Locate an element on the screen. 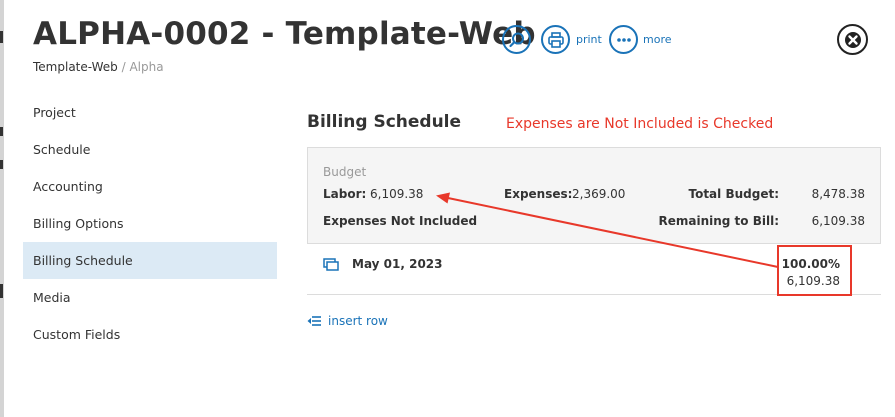  sidebar-item-accounting: Accounting is located at coordinates (150, 186).